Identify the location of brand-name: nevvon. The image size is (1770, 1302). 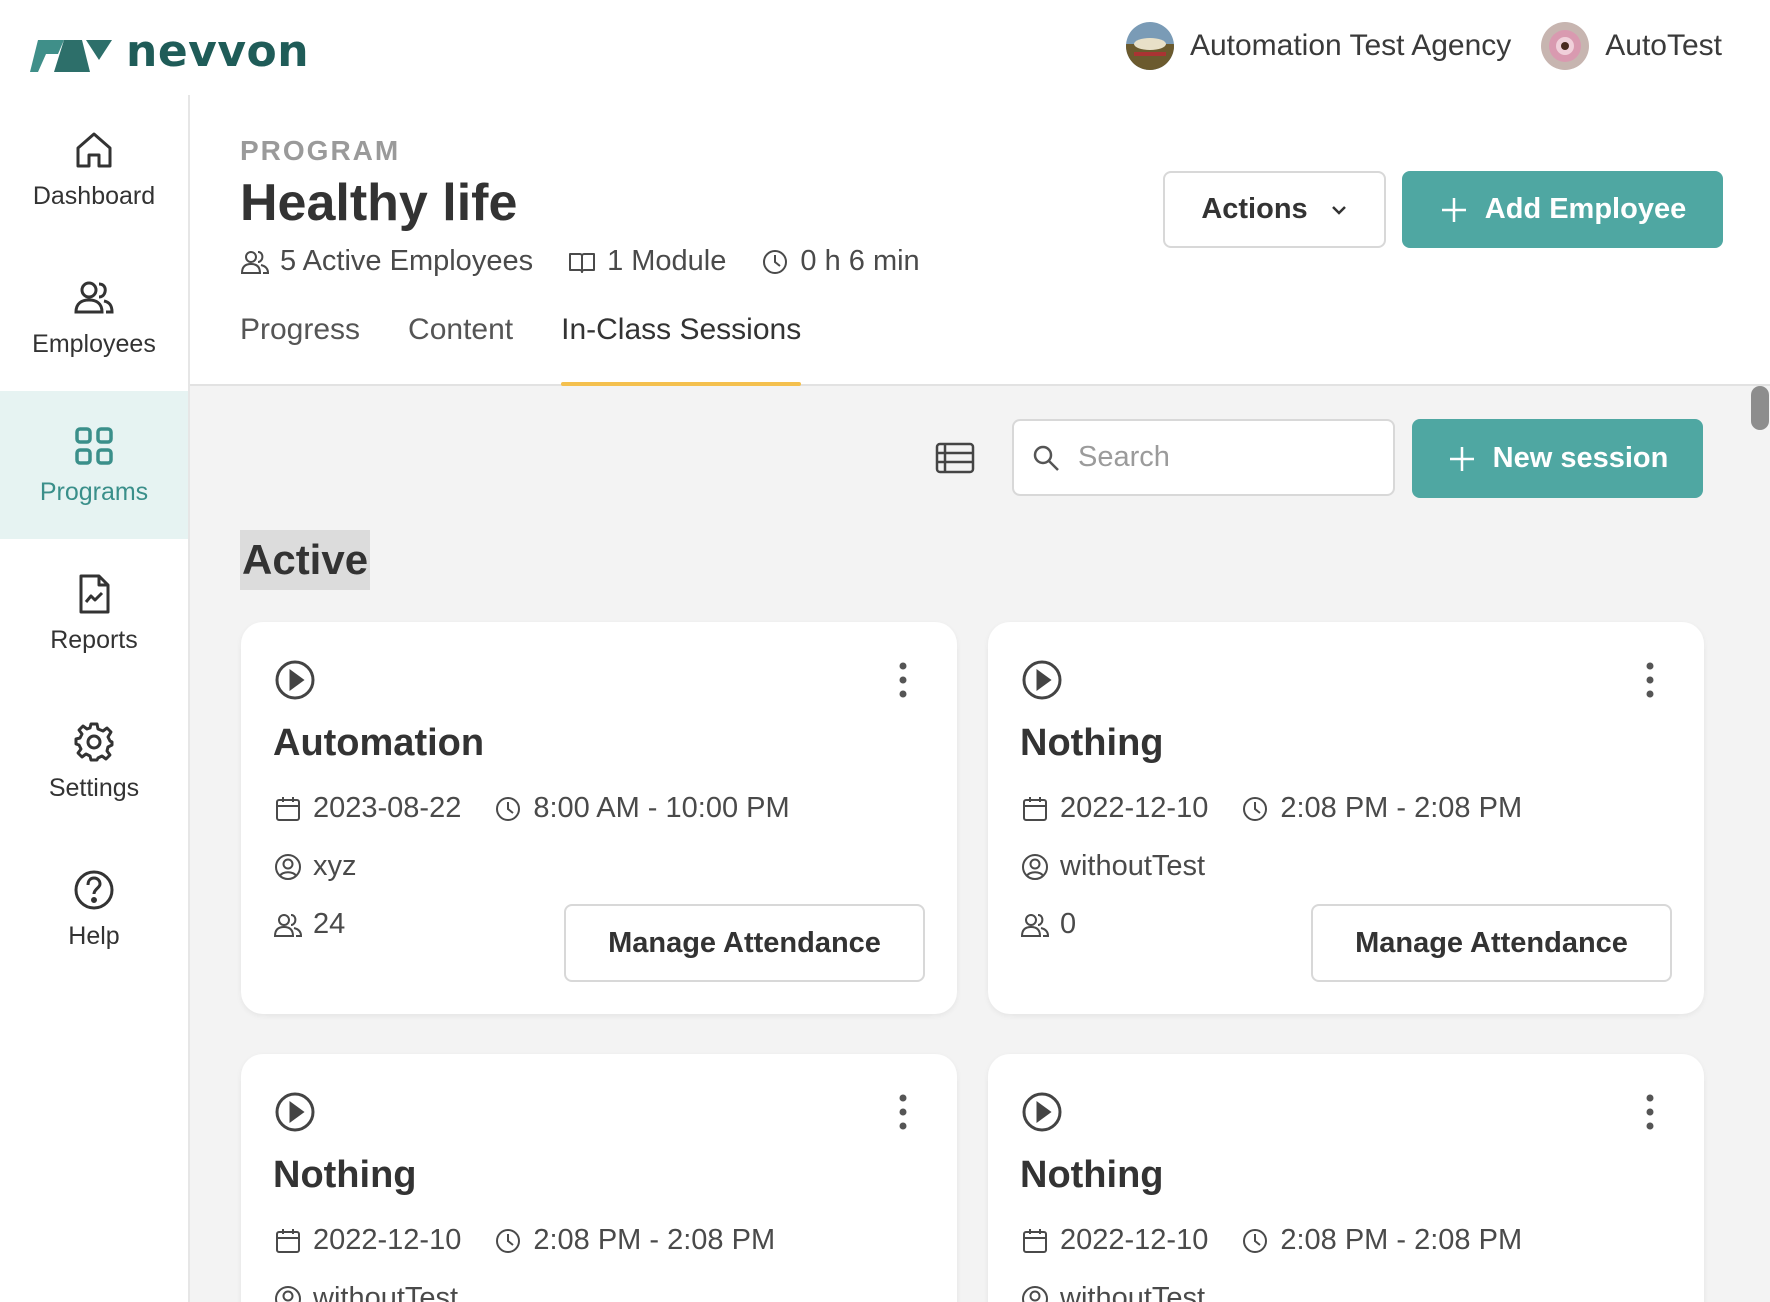
(218, 51).